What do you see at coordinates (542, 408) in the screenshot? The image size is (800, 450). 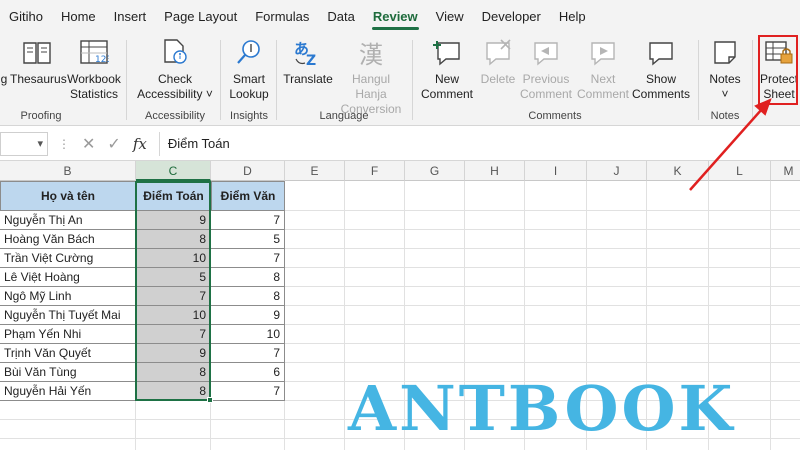 I see `watermark-logo: ANTBOOK` at bounding box center [542, 408].